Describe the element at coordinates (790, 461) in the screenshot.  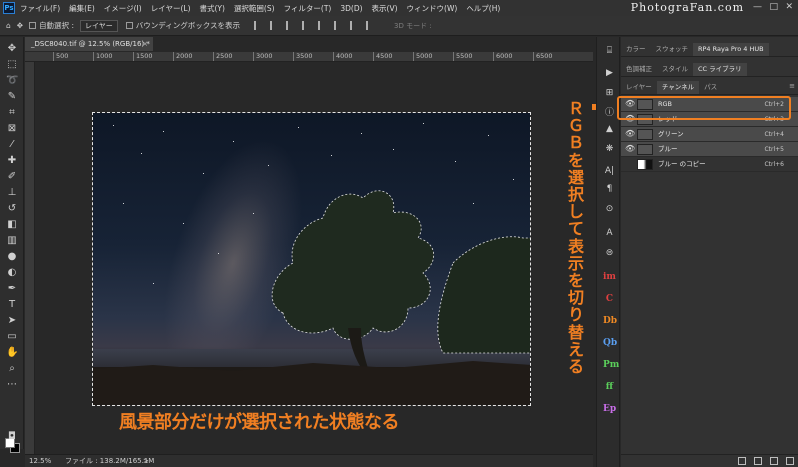
I see `trash-icon` at that location.